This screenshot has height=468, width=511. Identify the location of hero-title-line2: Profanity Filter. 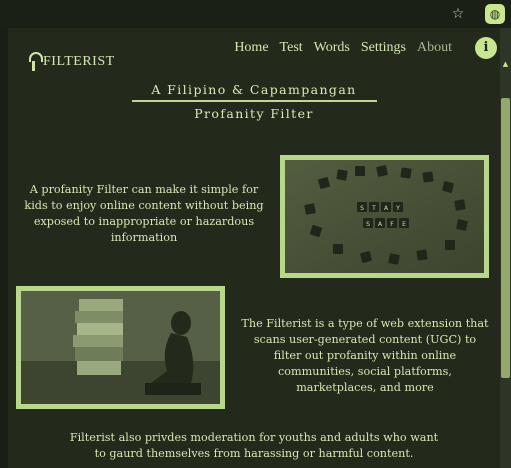
(254, 113).